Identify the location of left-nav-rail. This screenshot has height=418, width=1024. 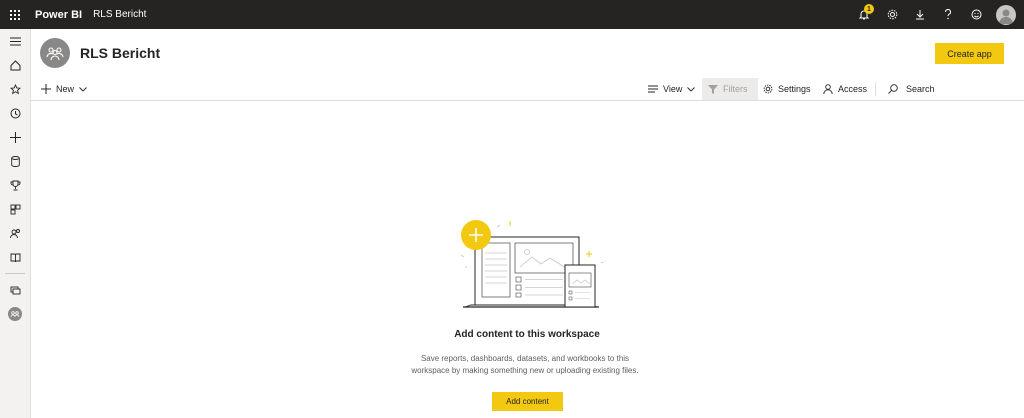
(15, 223).